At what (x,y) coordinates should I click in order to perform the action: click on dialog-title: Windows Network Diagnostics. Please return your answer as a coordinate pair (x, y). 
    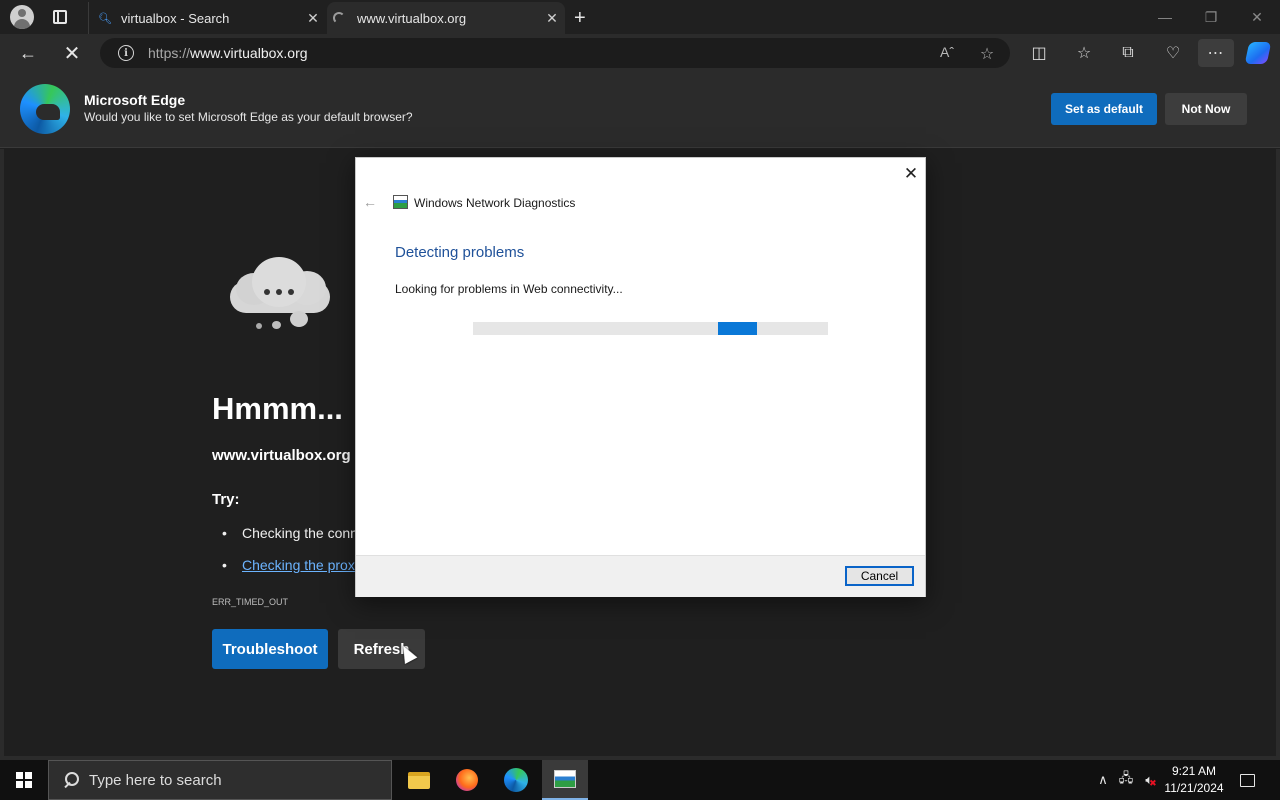
    Looking at the image, I should click on (495, 203).